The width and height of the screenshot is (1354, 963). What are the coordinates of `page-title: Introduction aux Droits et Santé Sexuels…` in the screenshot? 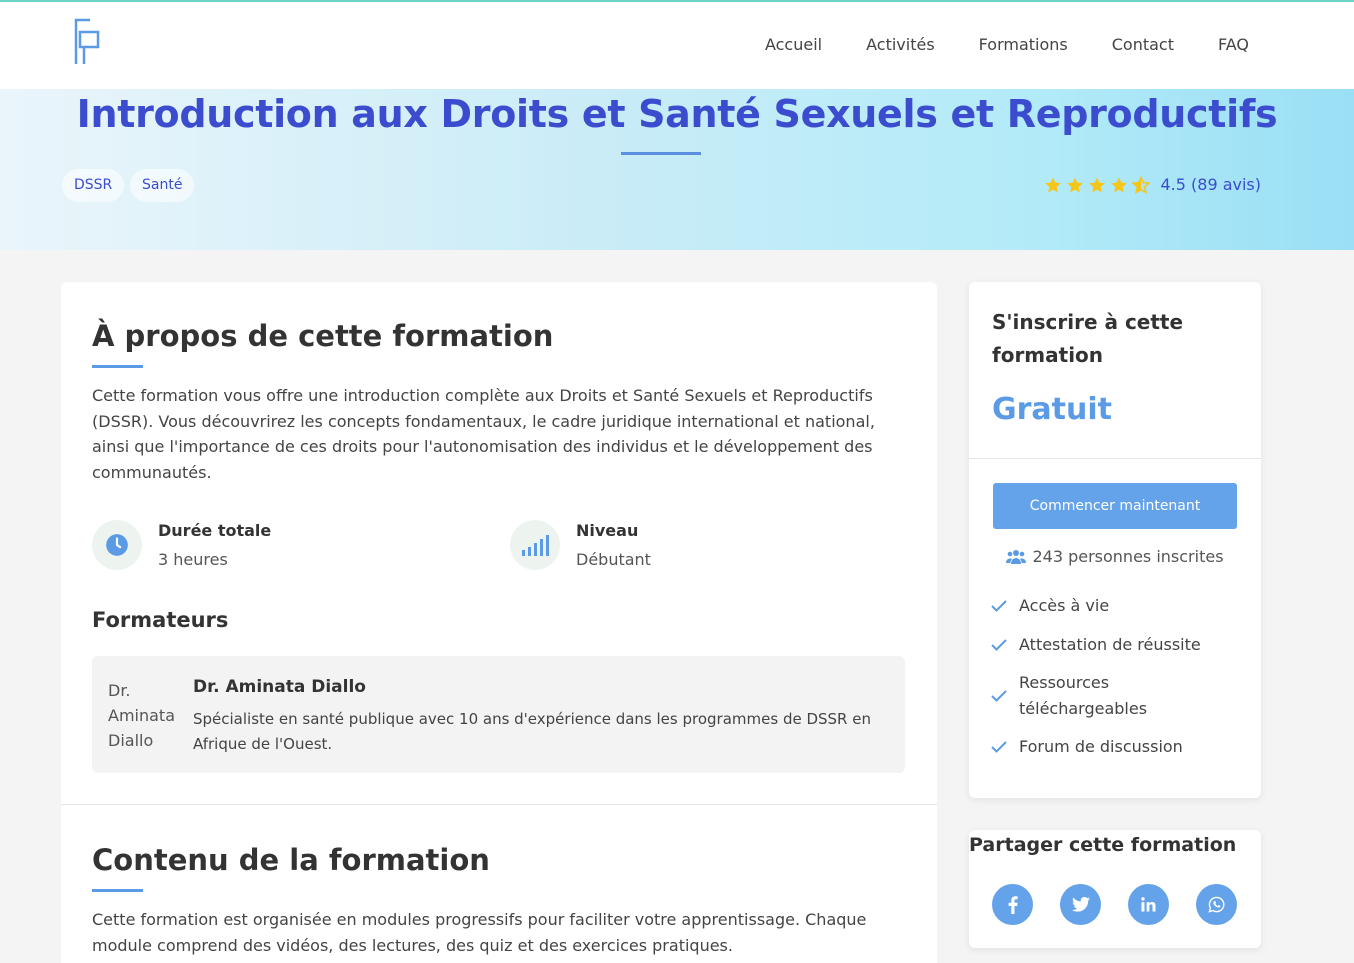 It's located at (677, 114).